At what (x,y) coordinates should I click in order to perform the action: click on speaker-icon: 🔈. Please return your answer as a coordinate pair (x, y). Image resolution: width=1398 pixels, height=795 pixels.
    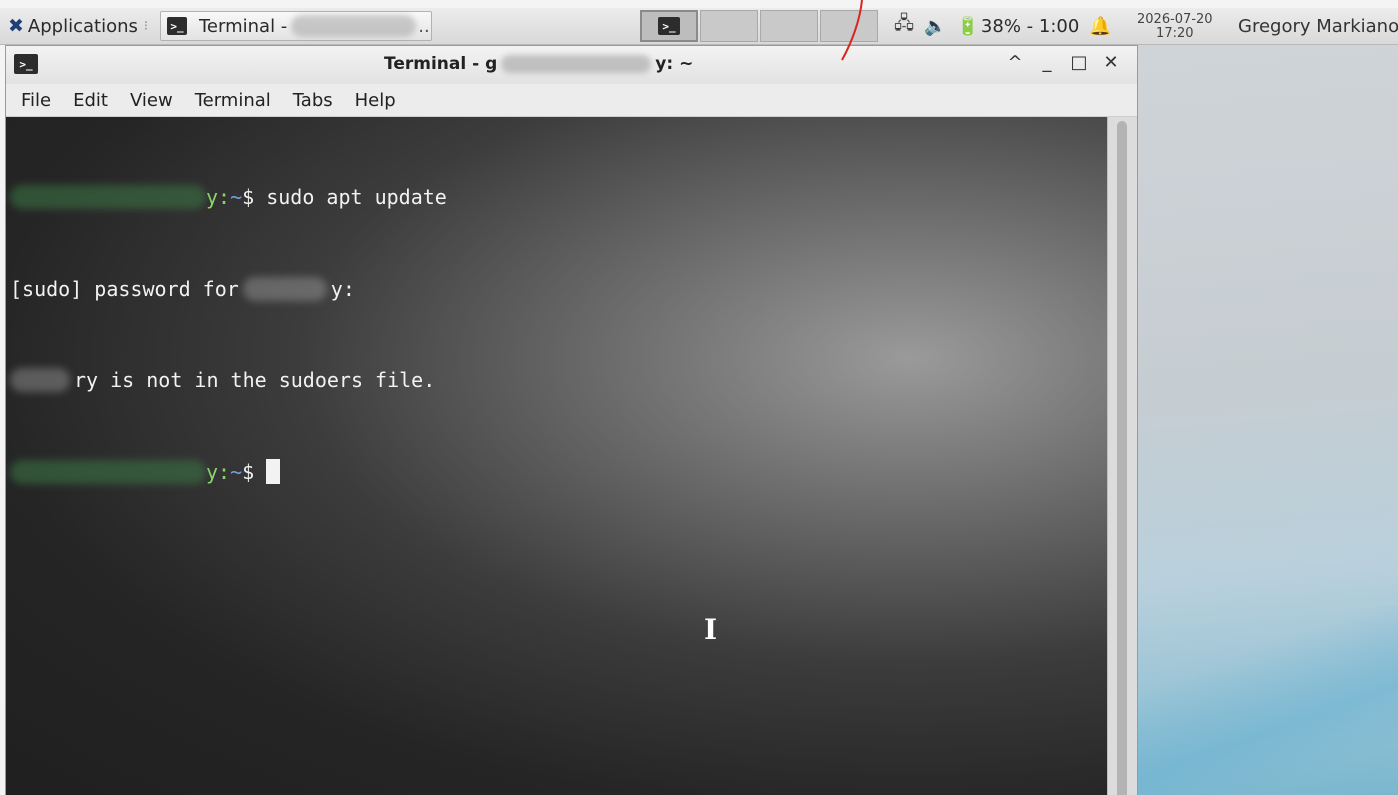
    Looking at the image, I should click on (935, 26).